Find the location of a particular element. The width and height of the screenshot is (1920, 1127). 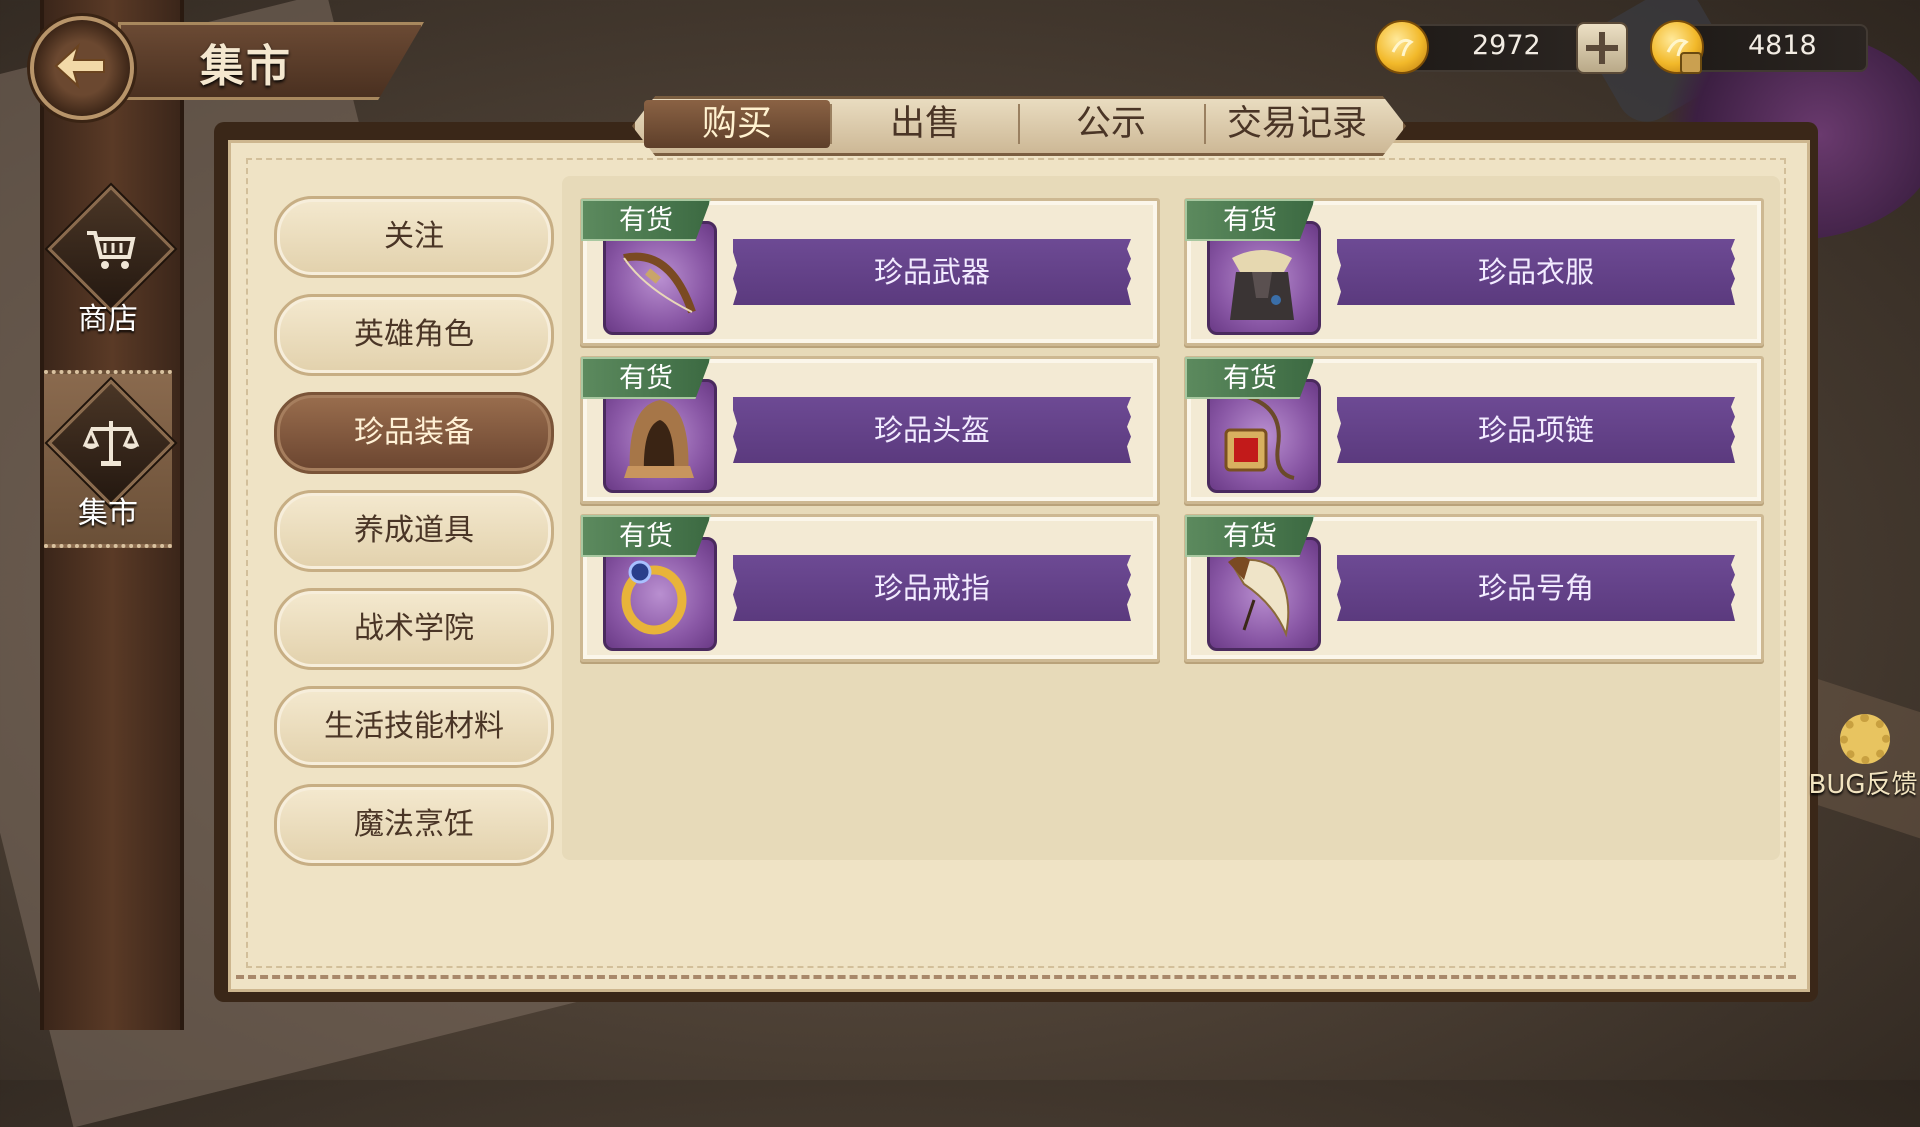

back-button is located at coordinates (82, 68).